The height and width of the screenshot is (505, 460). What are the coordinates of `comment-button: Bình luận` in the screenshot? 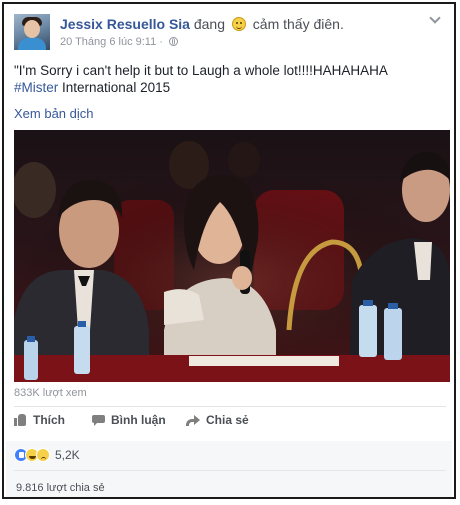 It's located at (129, 420).